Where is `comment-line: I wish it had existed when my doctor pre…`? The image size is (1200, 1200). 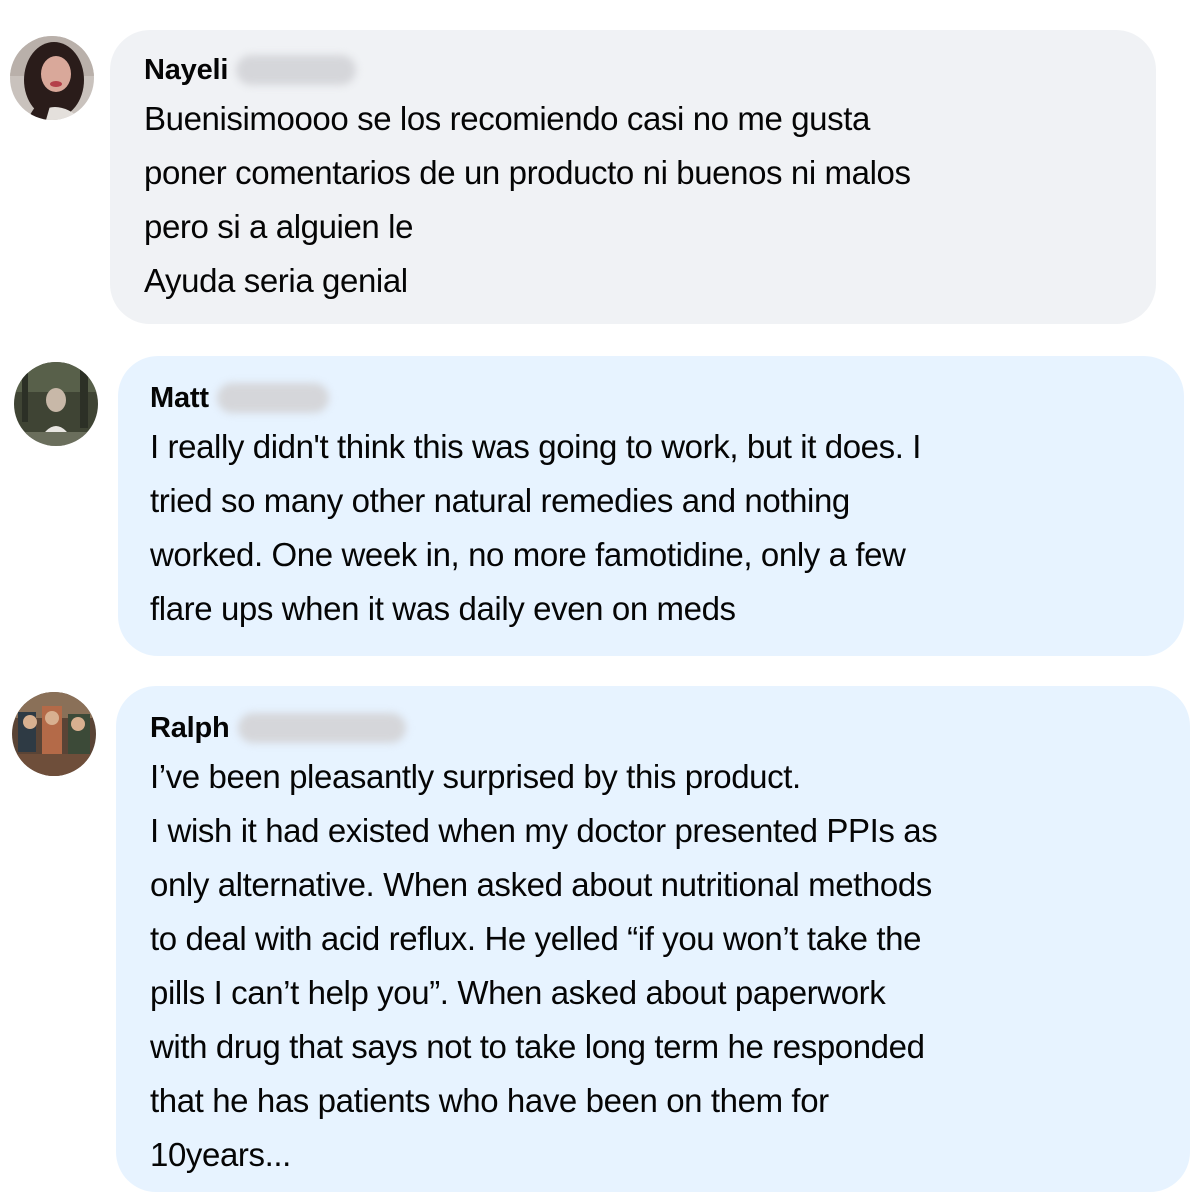 comment-line: I wish it had existed when my doctor pre… is located at coordinates (544, 830).